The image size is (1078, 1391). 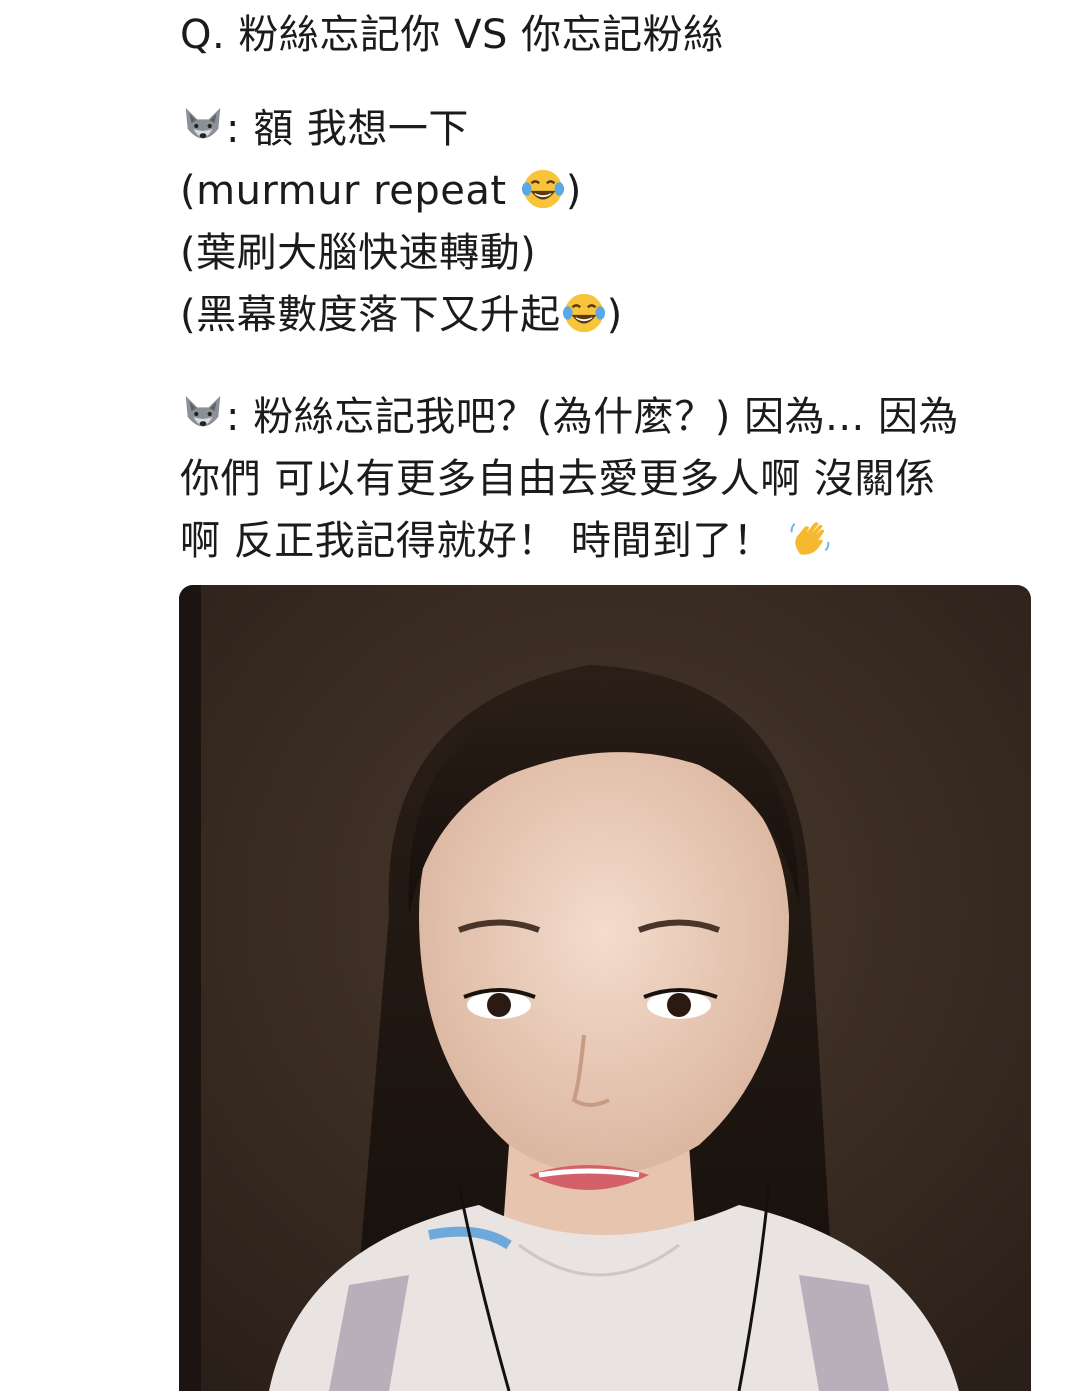 I want to click on question-text: Q. 粉絲忘記你 VS 你忘記粉絲, so click(x=452, y=35).